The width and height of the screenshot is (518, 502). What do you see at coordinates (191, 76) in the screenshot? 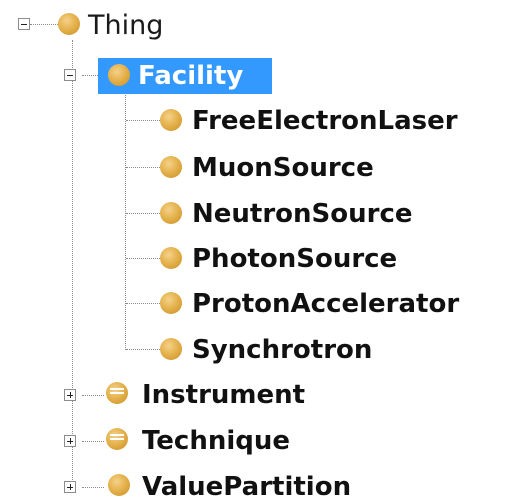
I see `tree-node-label: Facility` at bounding box center [191, 76].